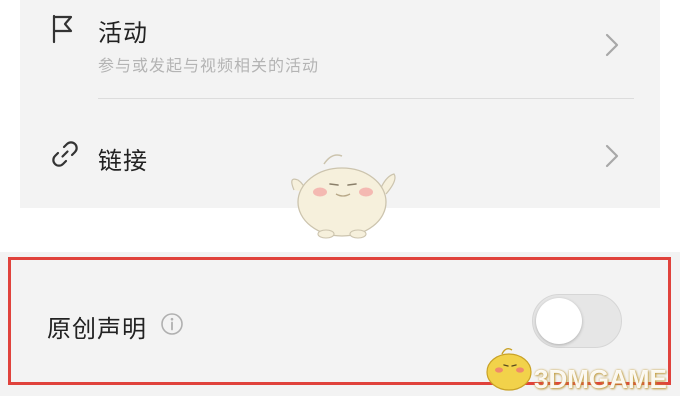 Image resolution: width=680 pixels, height=398 pixels. I want to click on watermark-text: 3DMGAME, so click(600, 379).